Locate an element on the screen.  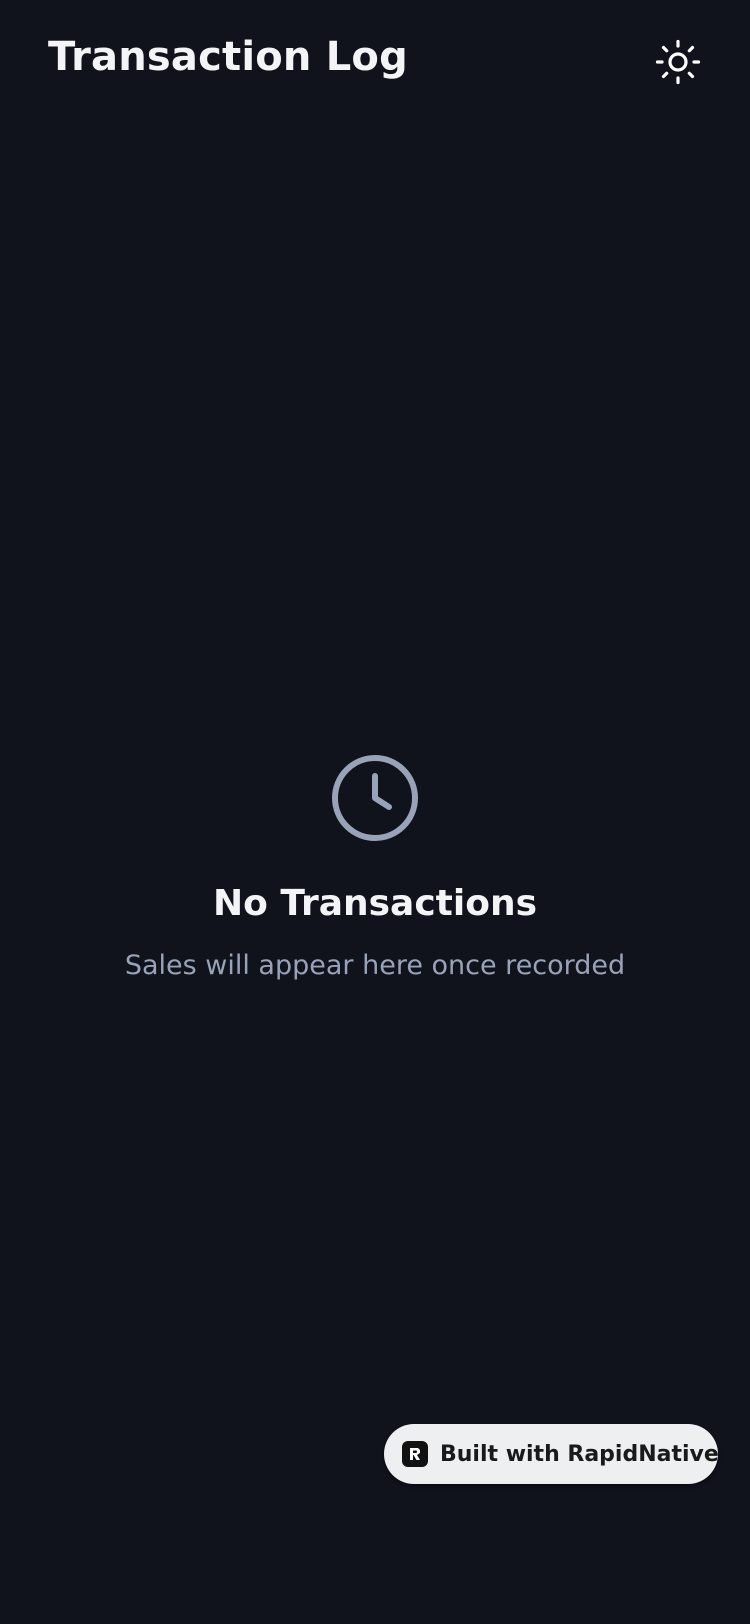
app-header: Transaction Log is located at coordinates (375, 60).